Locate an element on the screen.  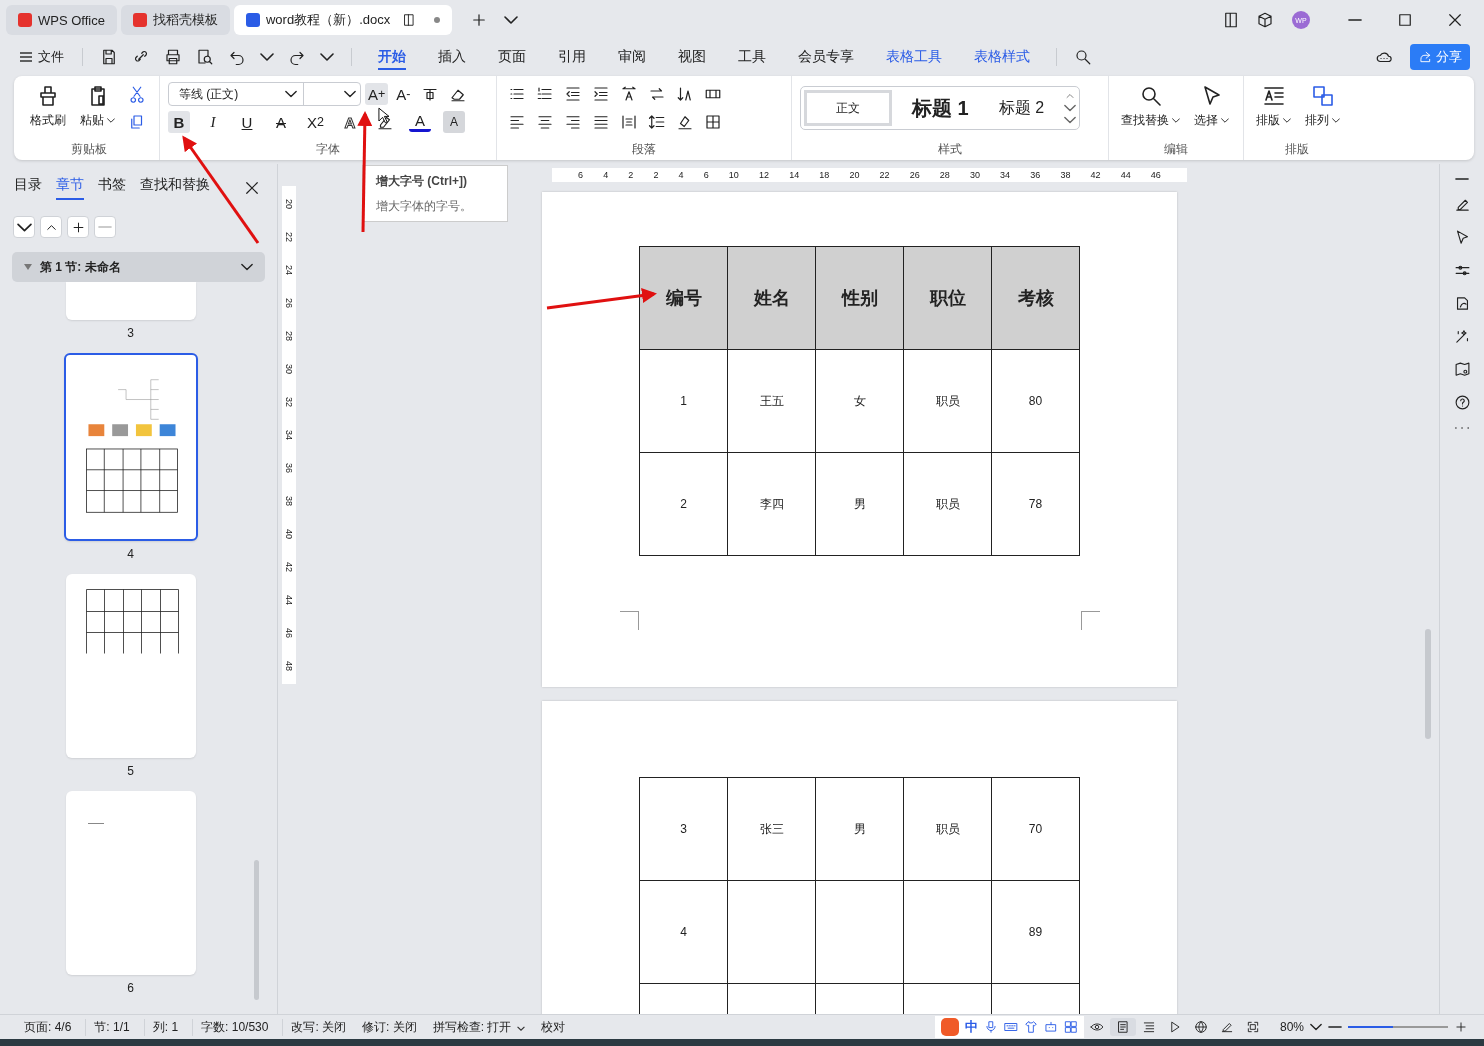
close-icon is located at coordinates (1455, 20).